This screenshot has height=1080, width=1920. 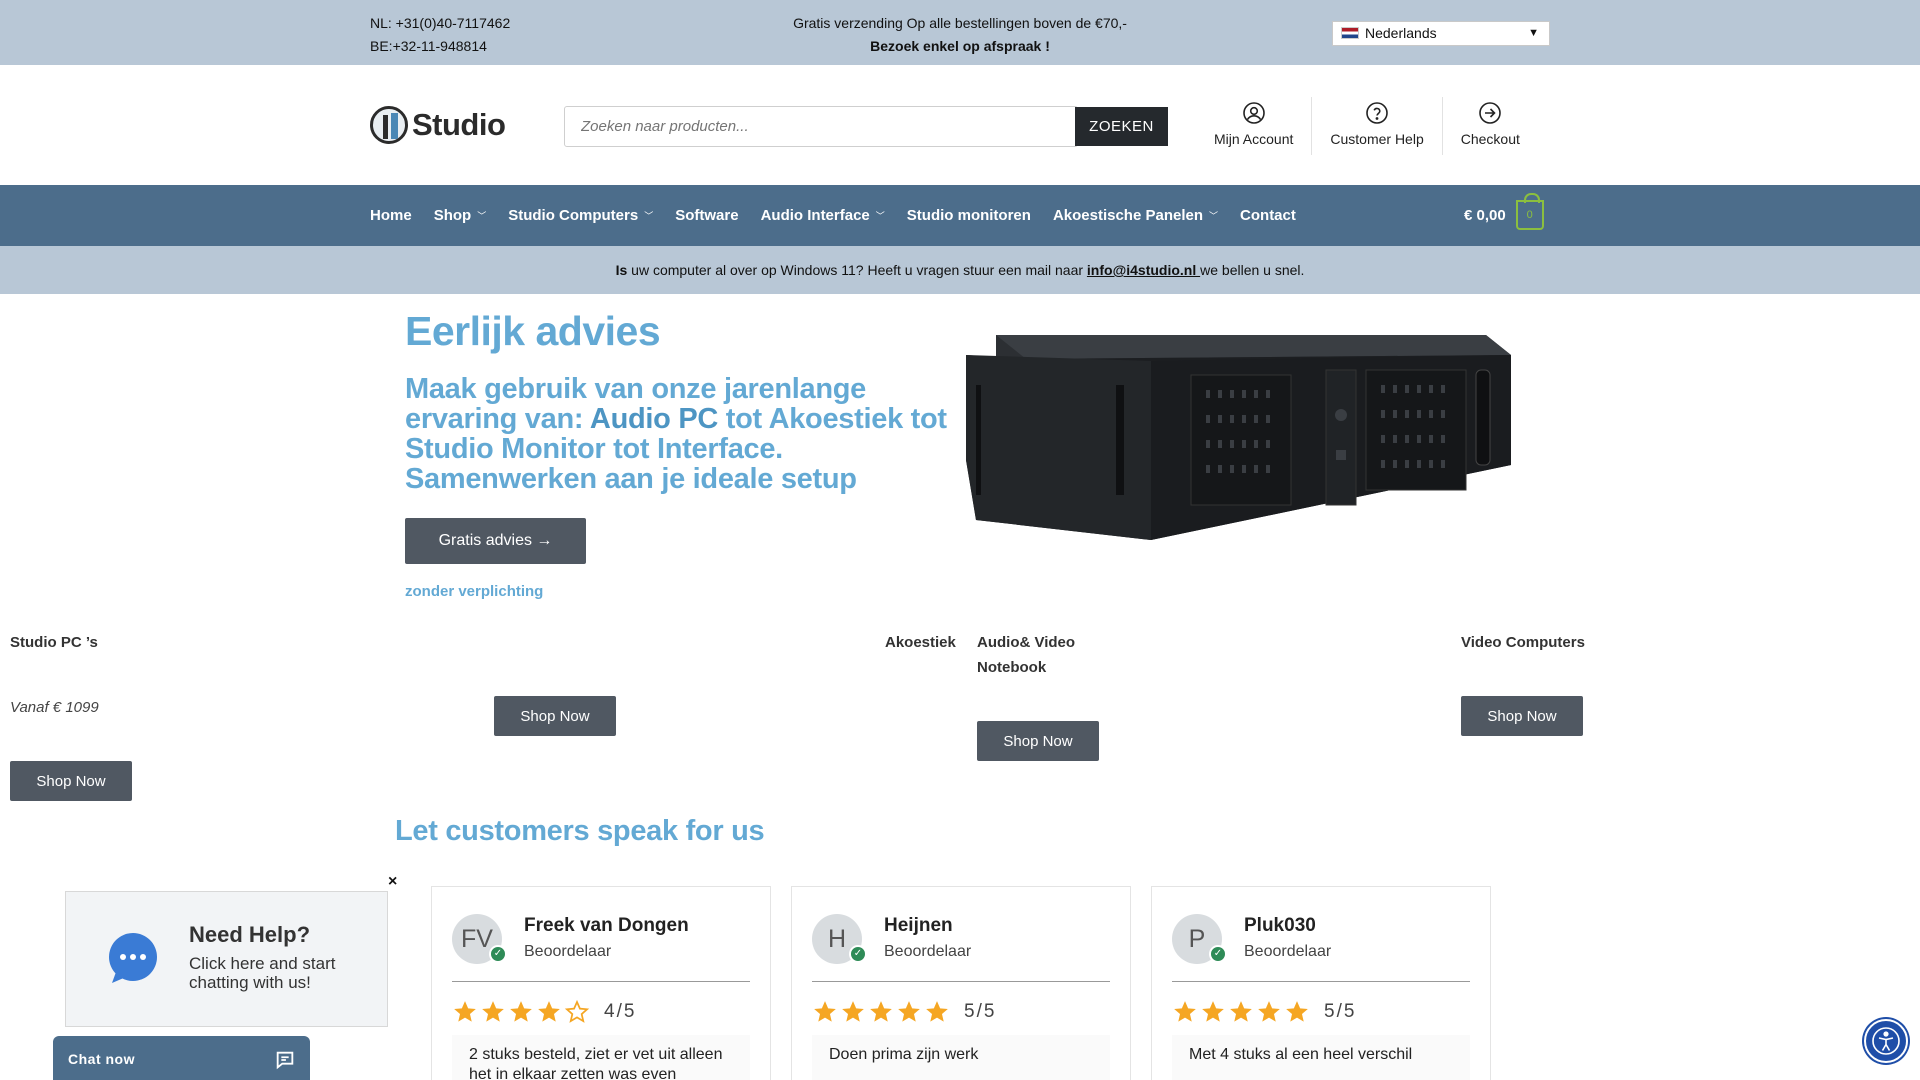 What do you see at coordinates (1485, 215) in the screenshot?
I see `cart-total: € 0,00` at bounding box center [1485, 215].